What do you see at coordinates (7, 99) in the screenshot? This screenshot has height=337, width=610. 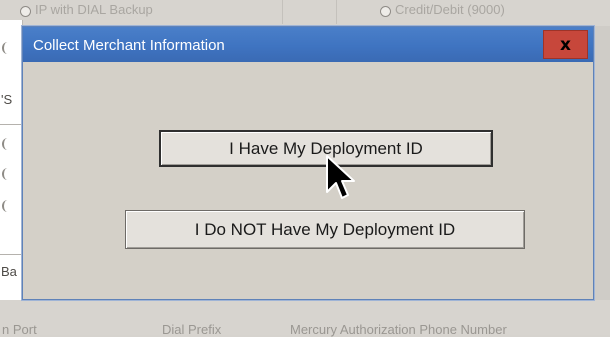 I see `background-text-fragment: 'S` at bounding box center [7, 99].